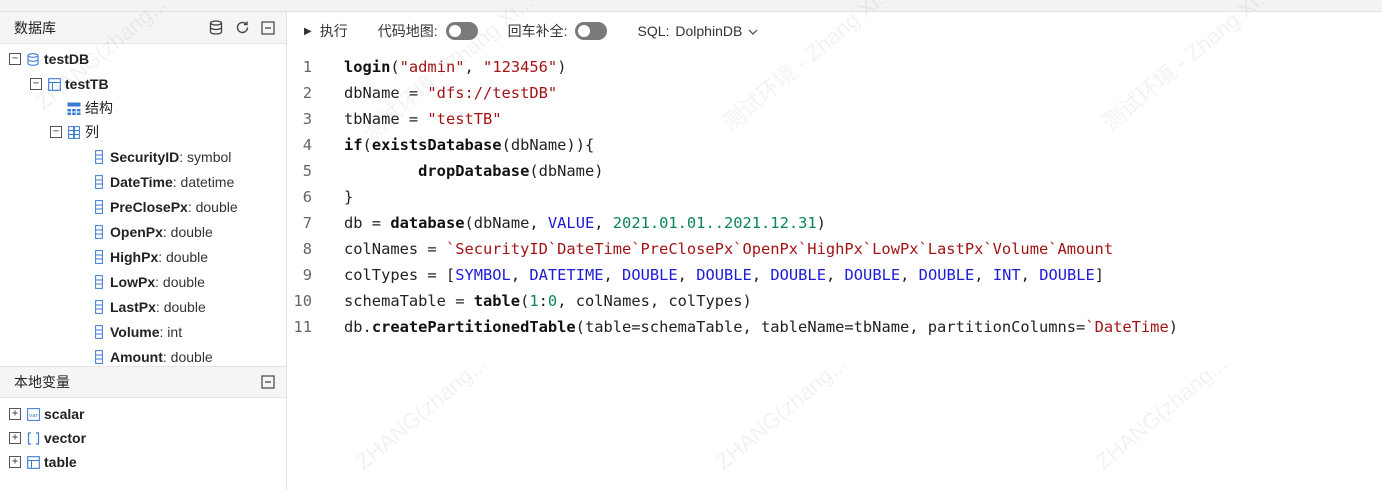  Describe the element at coordinates (446, 171) in the screenshot. I see `code-line: 5 dropDatabase(dbName)` at that location.